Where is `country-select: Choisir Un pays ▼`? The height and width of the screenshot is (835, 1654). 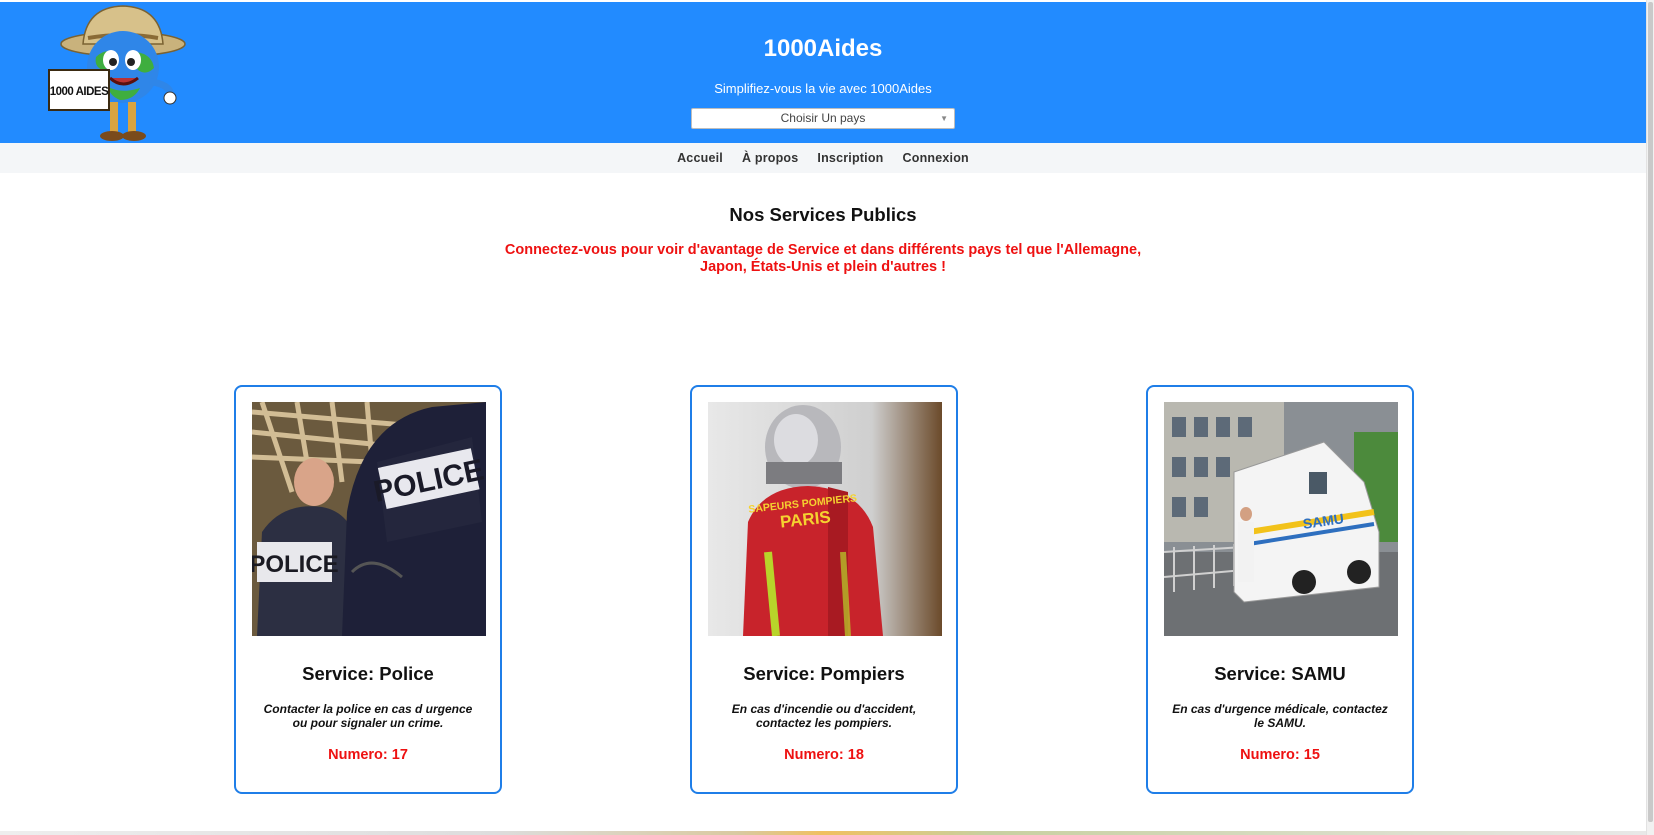
country-select: Choisir Un pays ▼ is located at coordinates (823, 118).